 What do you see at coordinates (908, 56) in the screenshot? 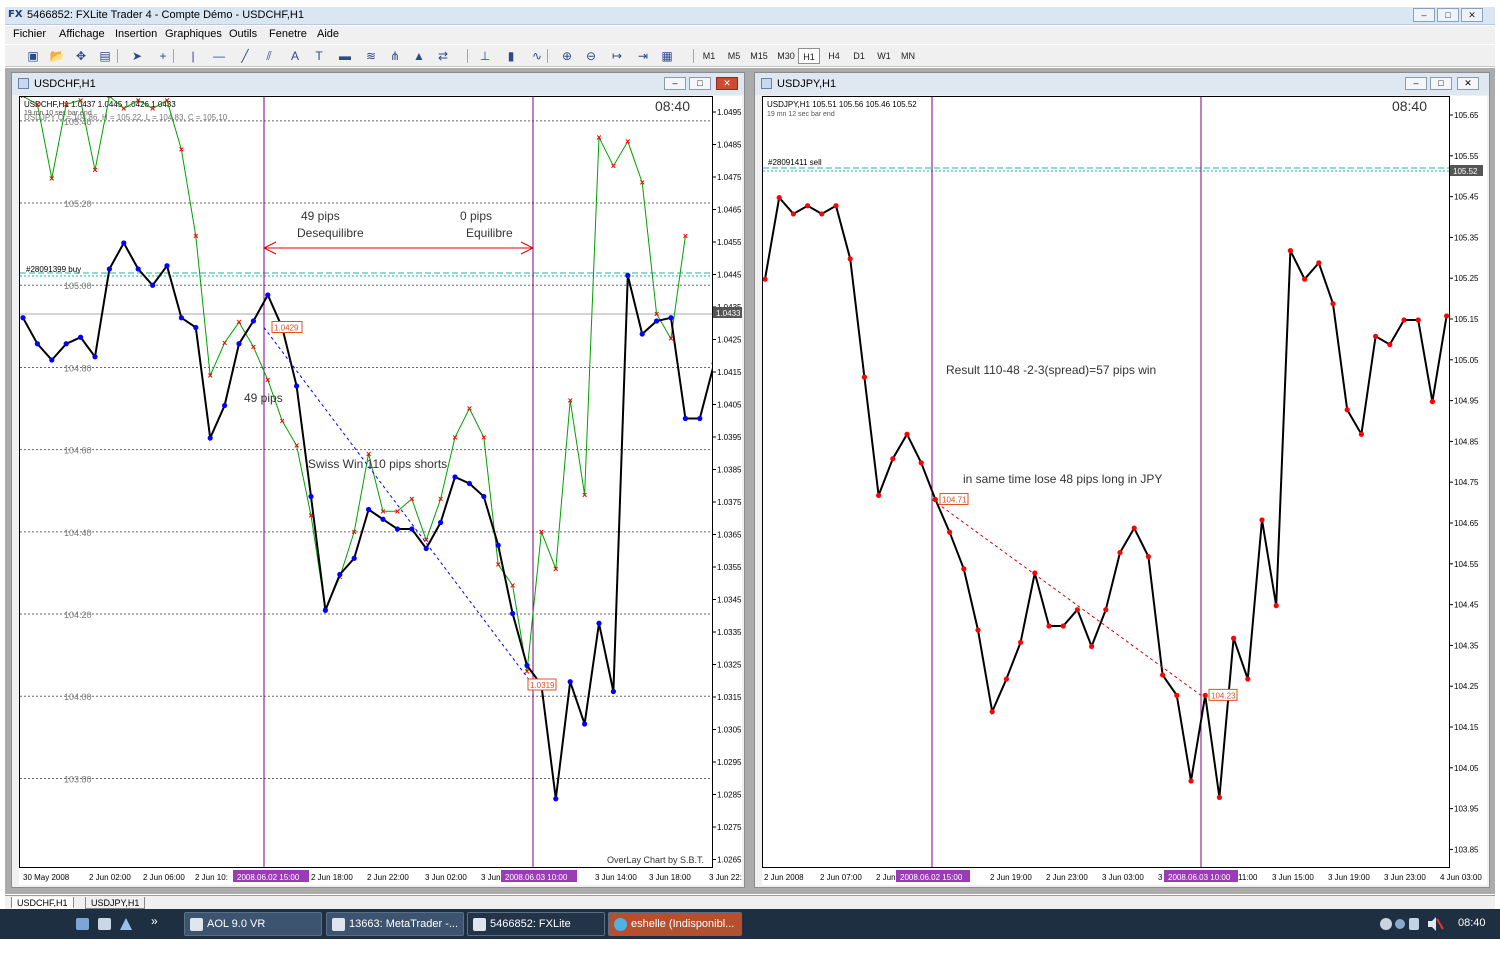
I see `timeframe-mn-button: MN` at bounding box center [908, 56].